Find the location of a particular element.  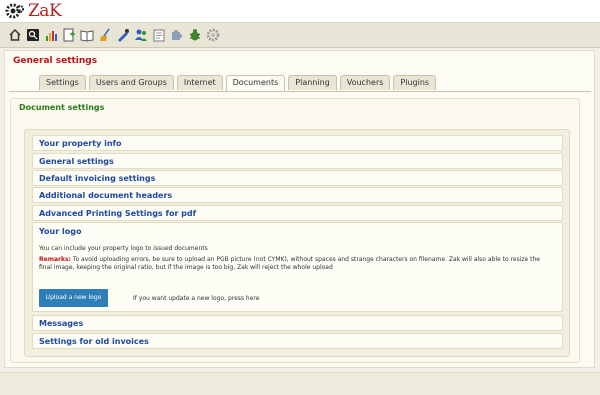

page-footer is located at coordinates (300, 383).